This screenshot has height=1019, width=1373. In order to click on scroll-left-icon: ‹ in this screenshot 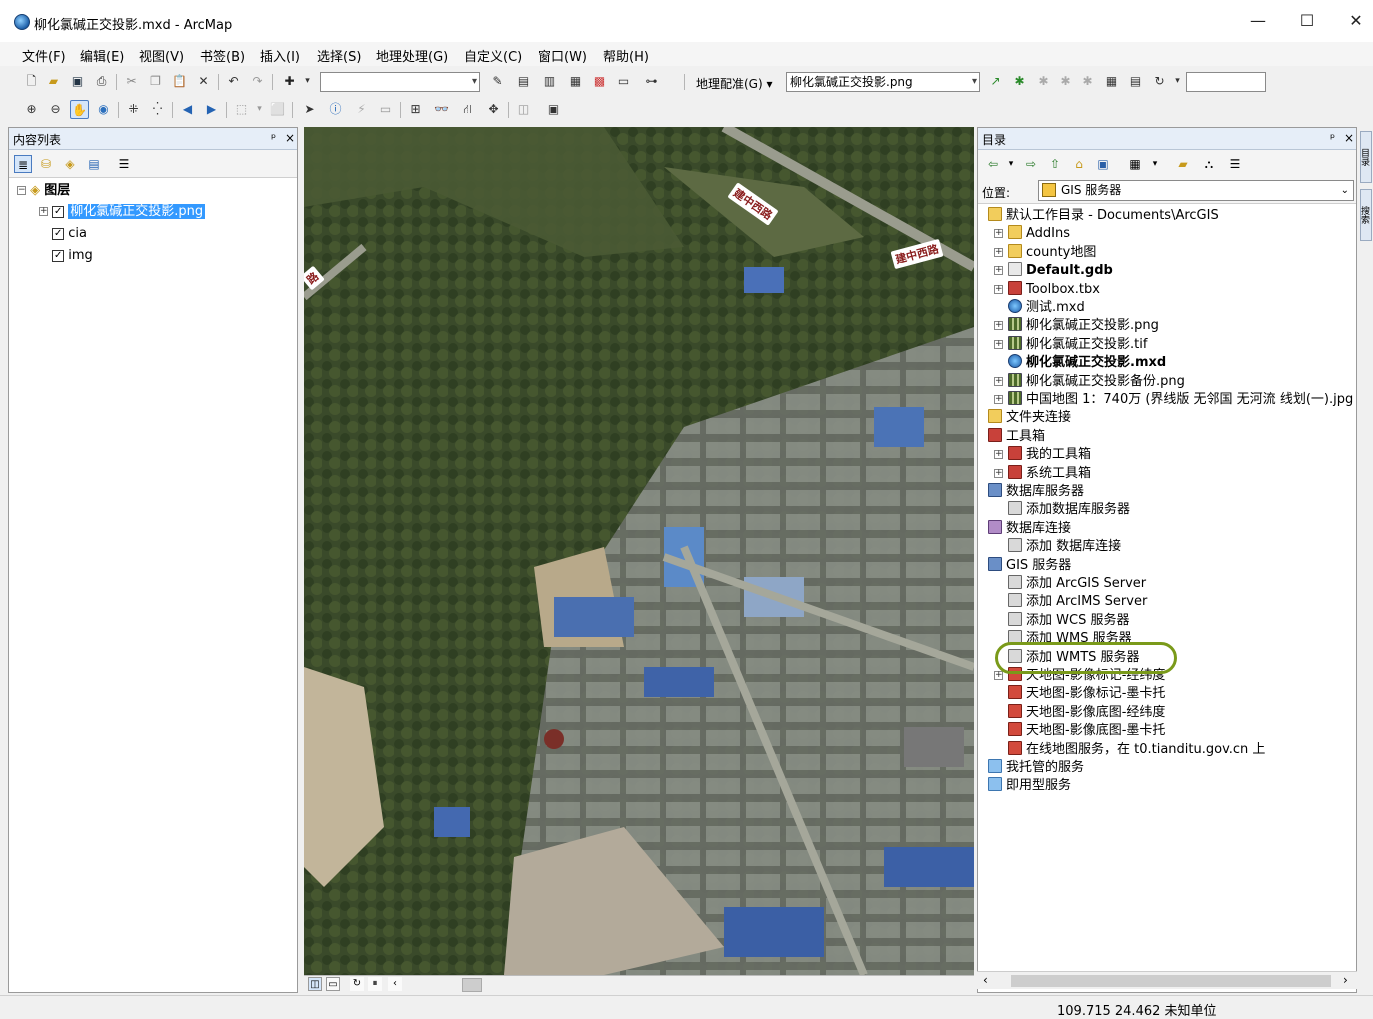, I will do `click(395, 984)`.